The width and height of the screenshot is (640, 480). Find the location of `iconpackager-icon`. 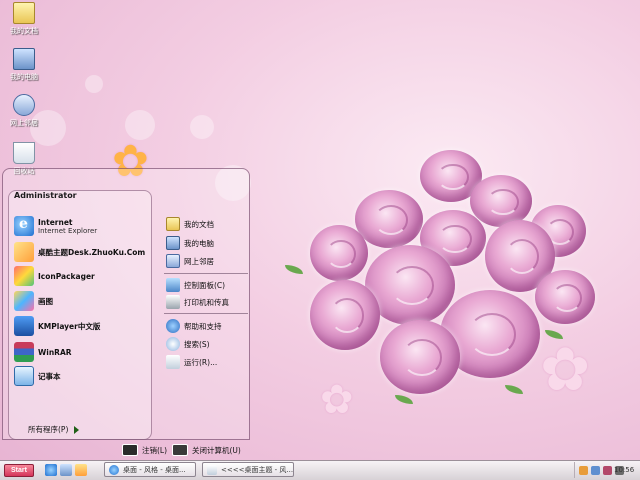

iconpackager-icon is located at coordinates (24, 276).